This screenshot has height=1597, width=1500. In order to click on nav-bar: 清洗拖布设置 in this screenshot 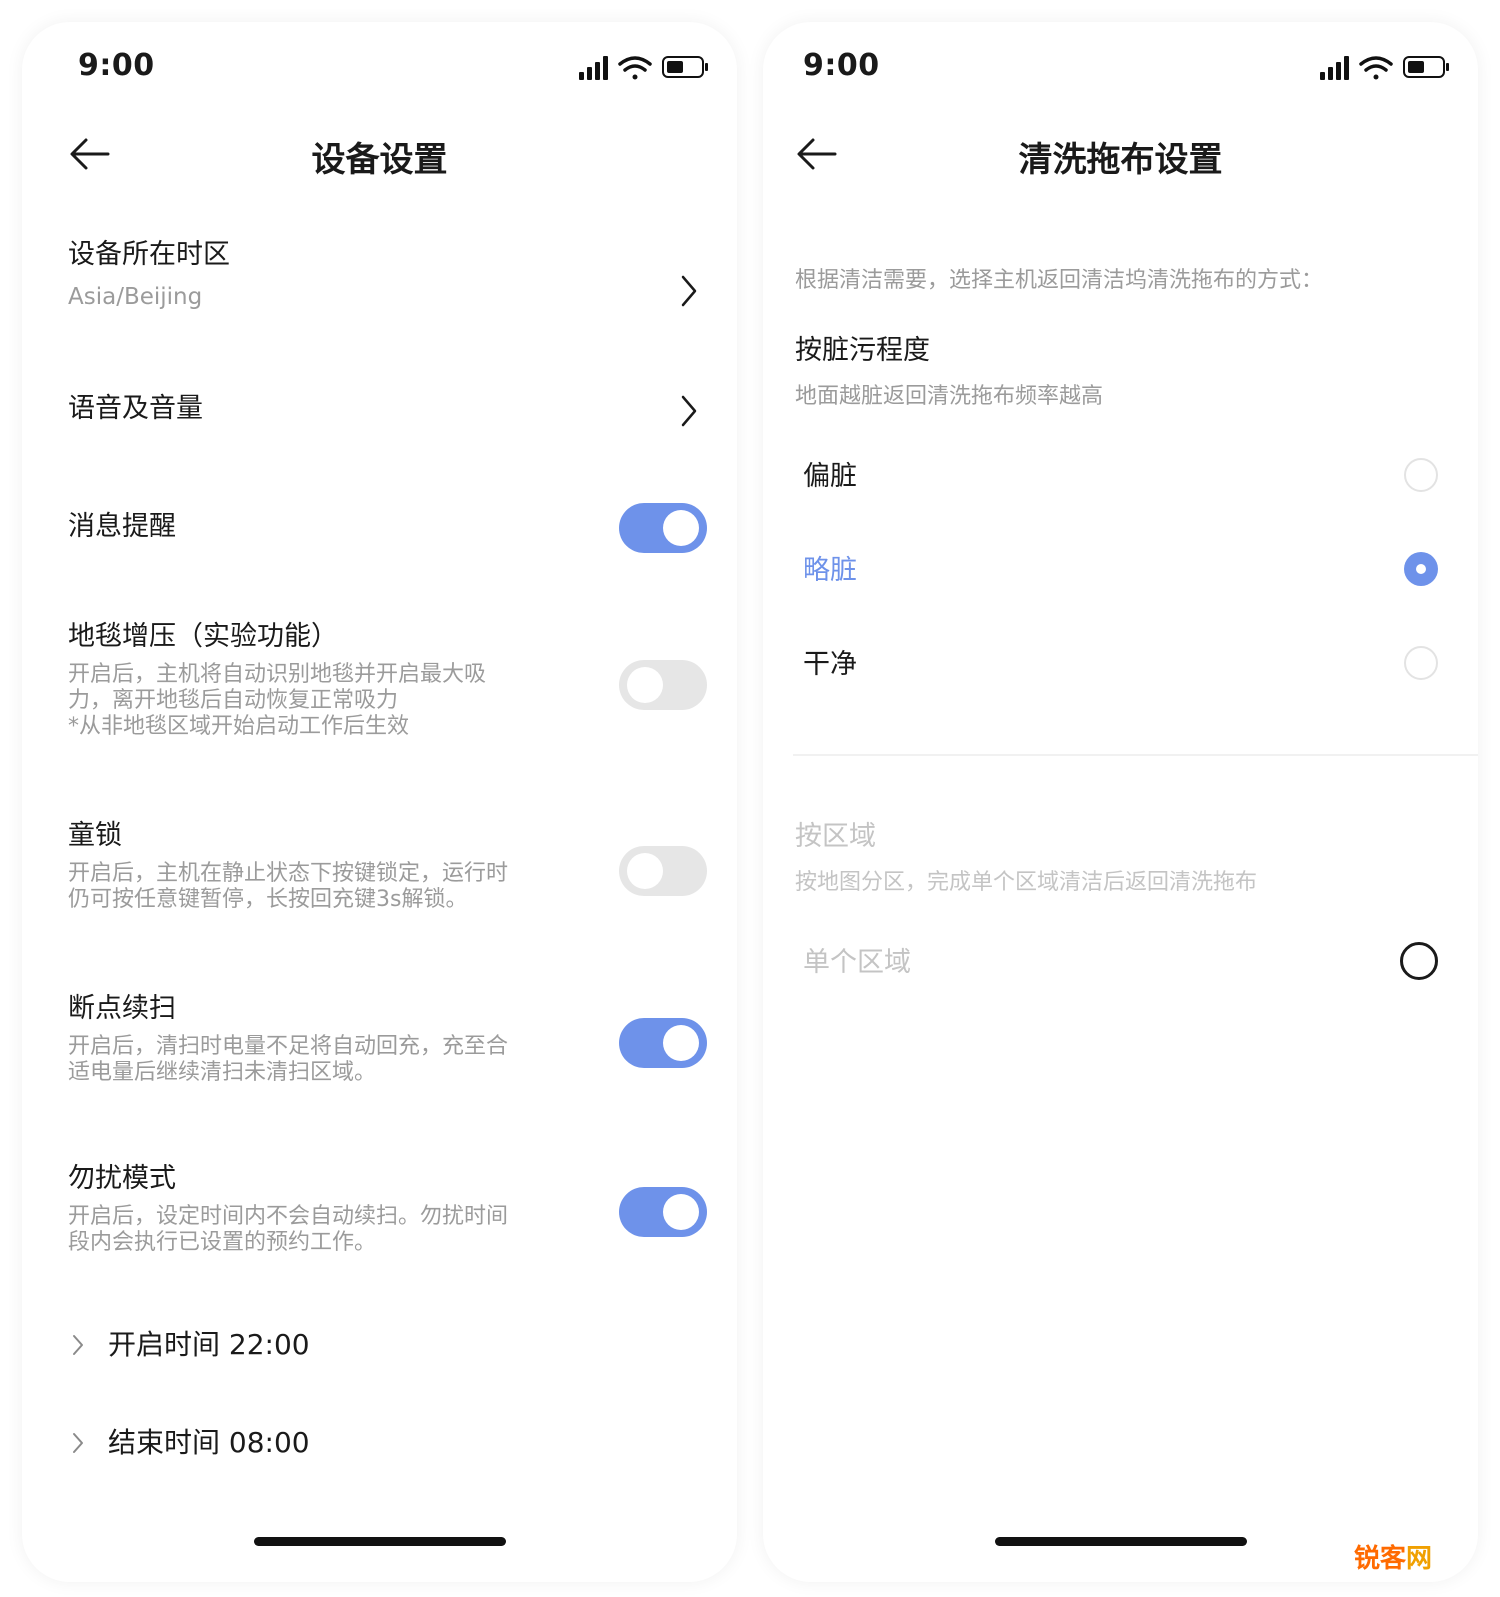, I will do `click(1120, 157)`.